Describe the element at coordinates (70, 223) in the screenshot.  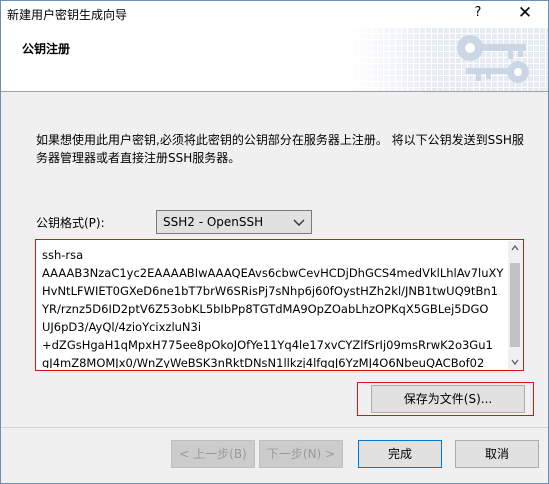
I see `format-label: 公钥格式(P):` at that location.